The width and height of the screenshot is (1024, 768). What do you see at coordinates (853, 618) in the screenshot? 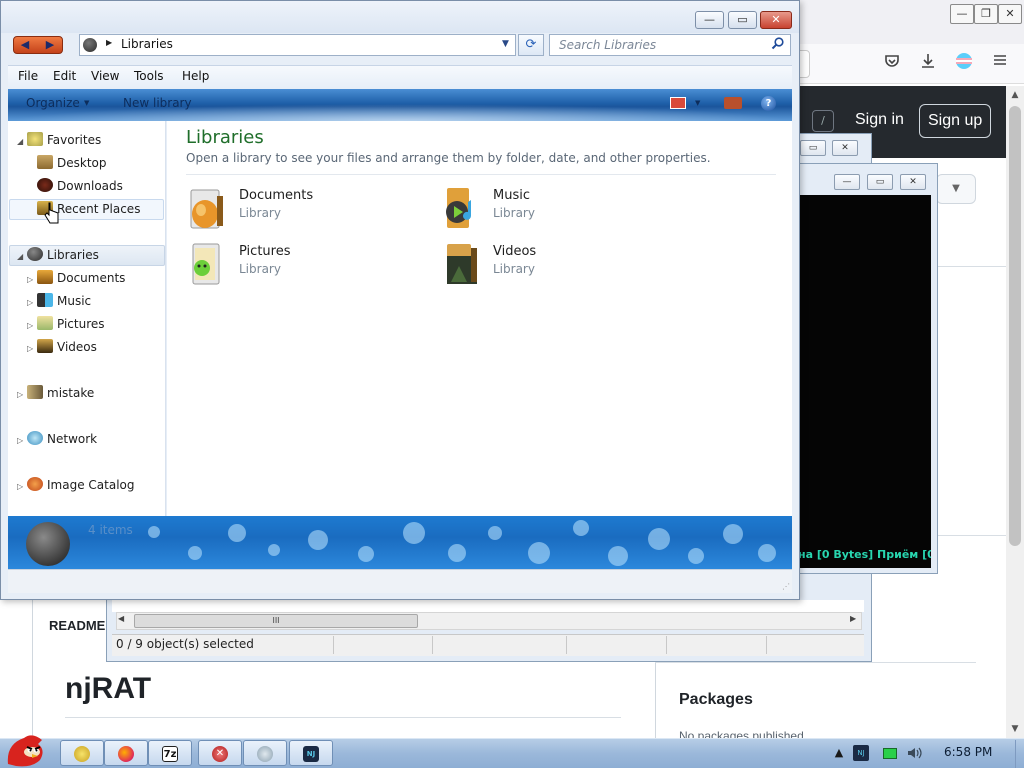
I see `scroll-right-arrow: ▶` at bounding box center [853, 618].